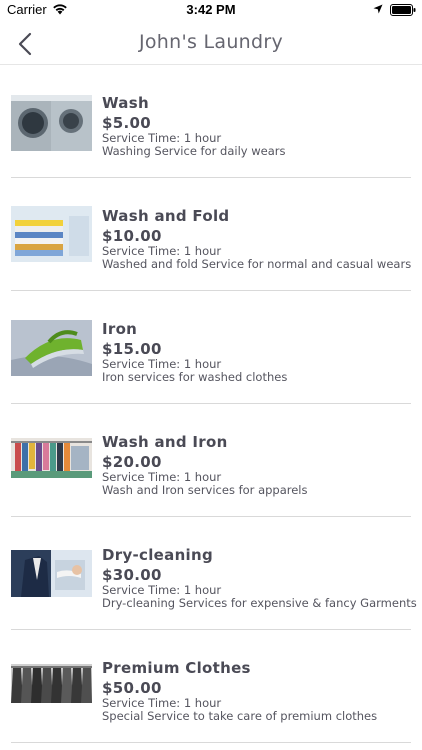  What do you see at coordinates (132, 575) in the screenshot?
I see `service-price: $30.00` at bounding box center [132, 575].